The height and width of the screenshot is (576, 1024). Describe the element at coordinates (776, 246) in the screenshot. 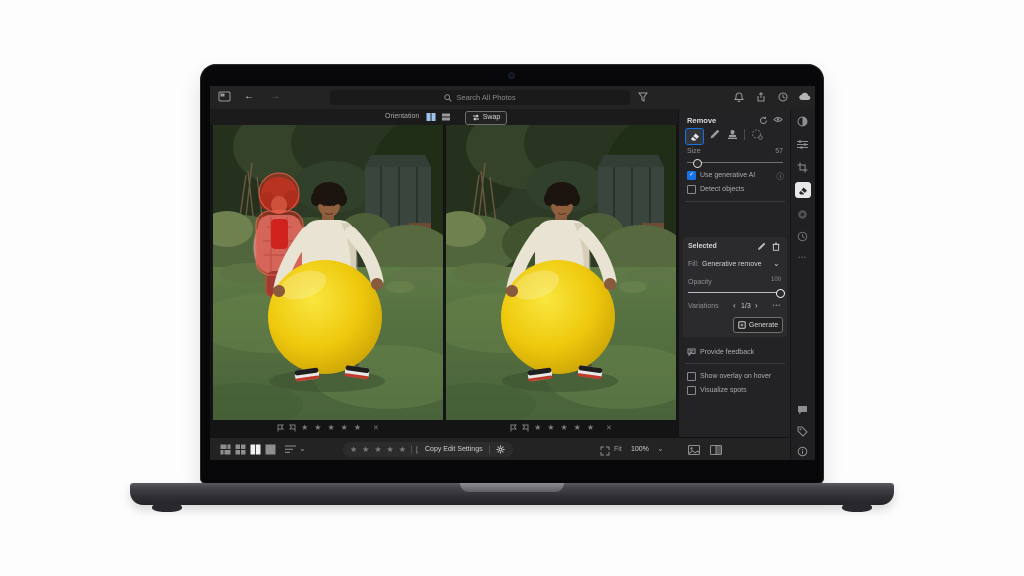

I see `trash-icon` at that location.